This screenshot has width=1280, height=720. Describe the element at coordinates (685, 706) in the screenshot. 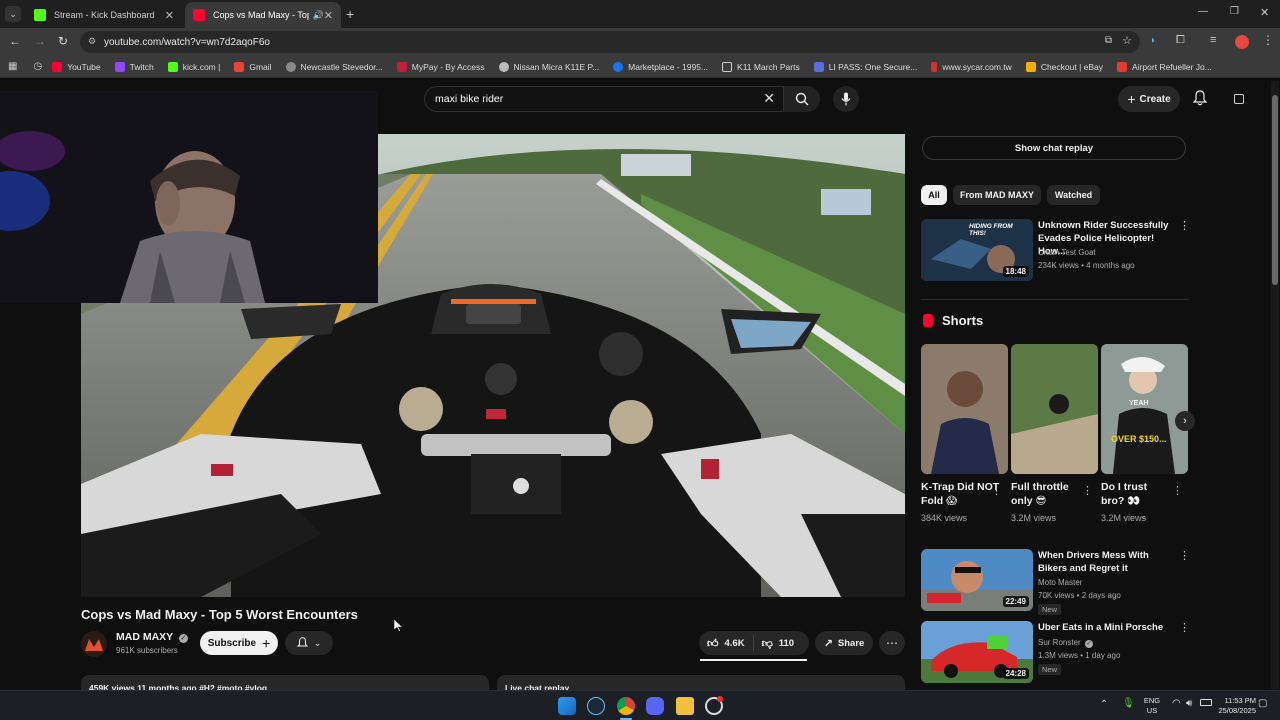

I see `file-explorer-icon` at that location.